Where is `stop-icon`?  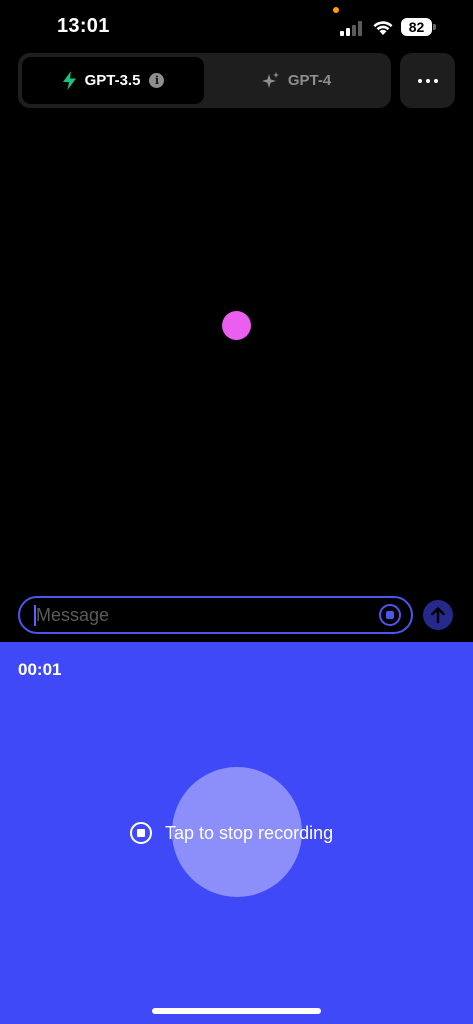 stop-icon is located at coordinates (141, 833).